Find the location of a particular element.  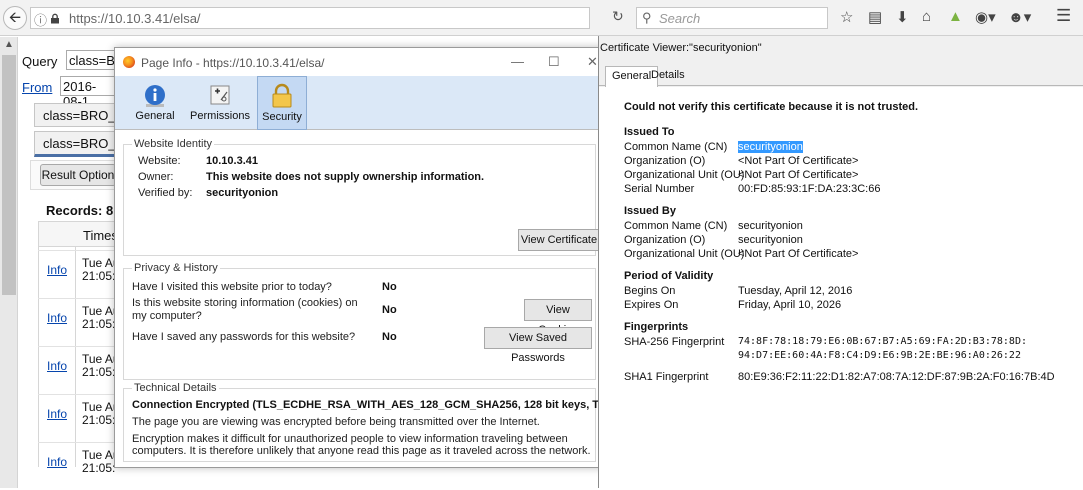

website-label: Website: is located at coordinates (159, 161).